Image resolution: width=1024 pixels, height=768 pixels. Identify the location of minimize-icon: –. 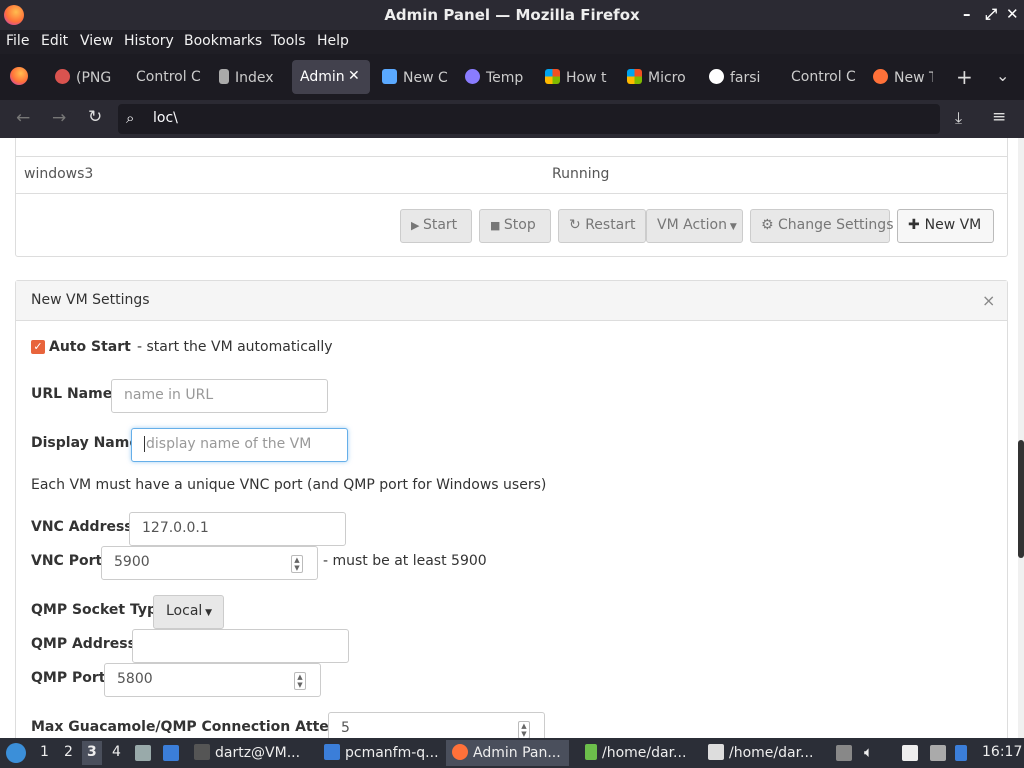
(967, 14).